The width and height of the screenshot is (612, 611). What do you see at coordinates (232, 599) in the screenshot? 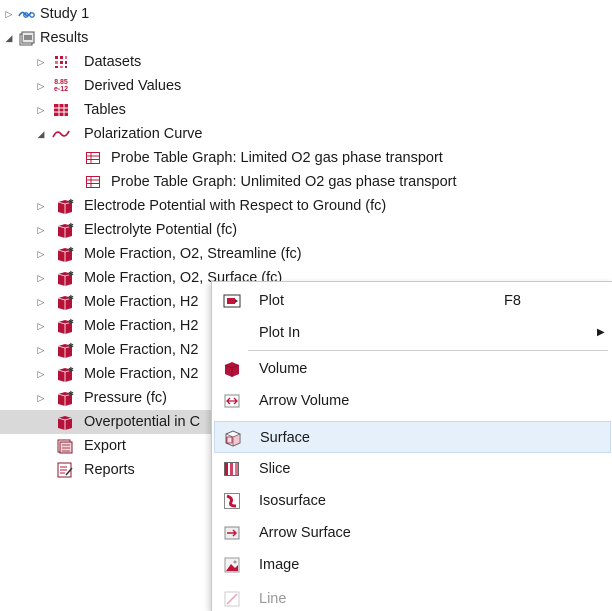
I see `line-icon` at bounding box center [232, 599].